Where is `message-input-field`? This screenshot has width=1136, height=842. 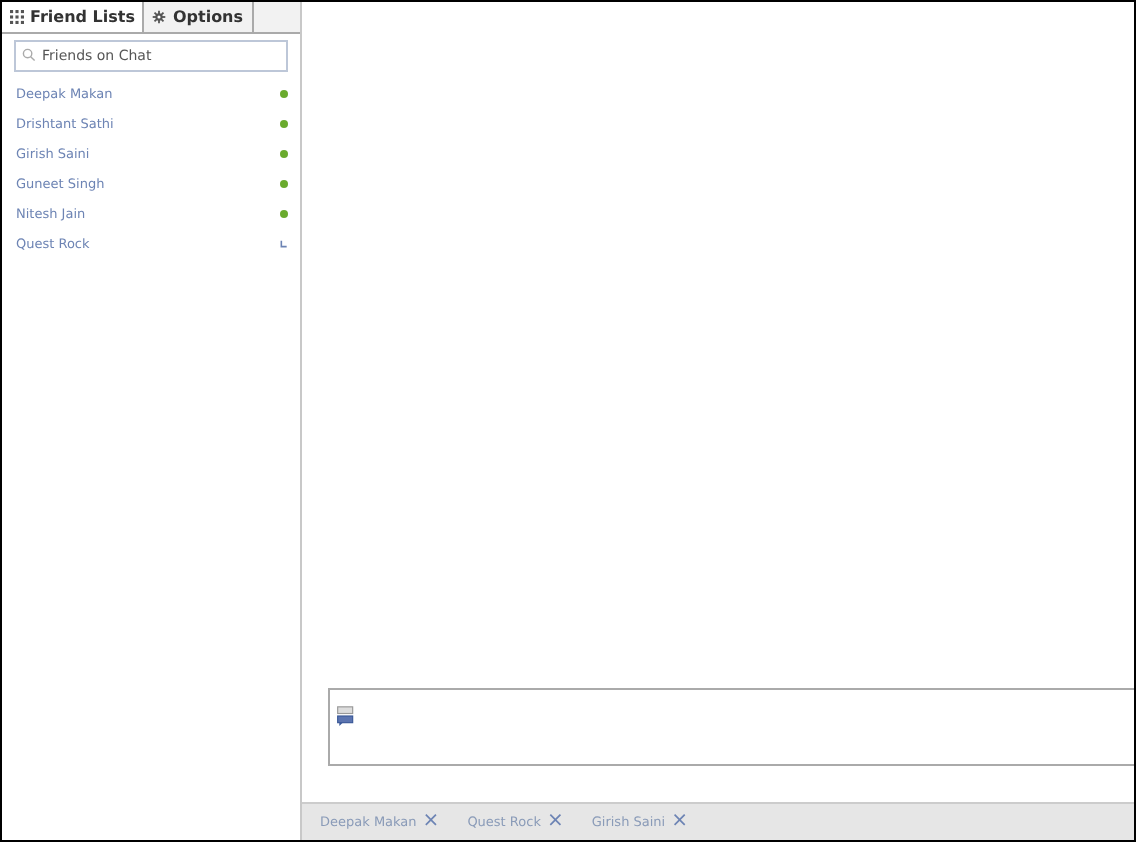 message-input-field is located at coordinates (731, 727).